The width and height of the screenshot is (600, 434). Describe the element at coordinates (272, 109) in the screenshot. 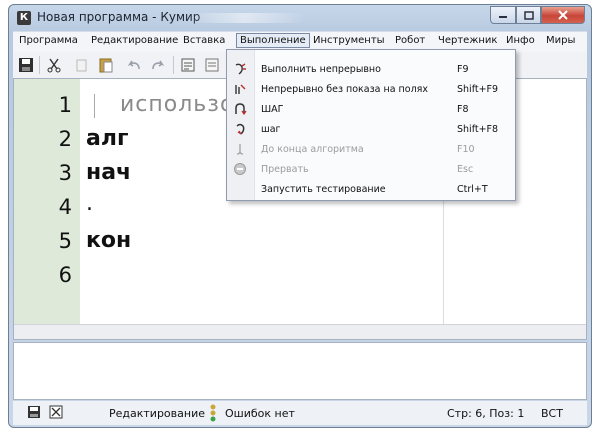

I see `menu-item-label: ШАГ` at that location.